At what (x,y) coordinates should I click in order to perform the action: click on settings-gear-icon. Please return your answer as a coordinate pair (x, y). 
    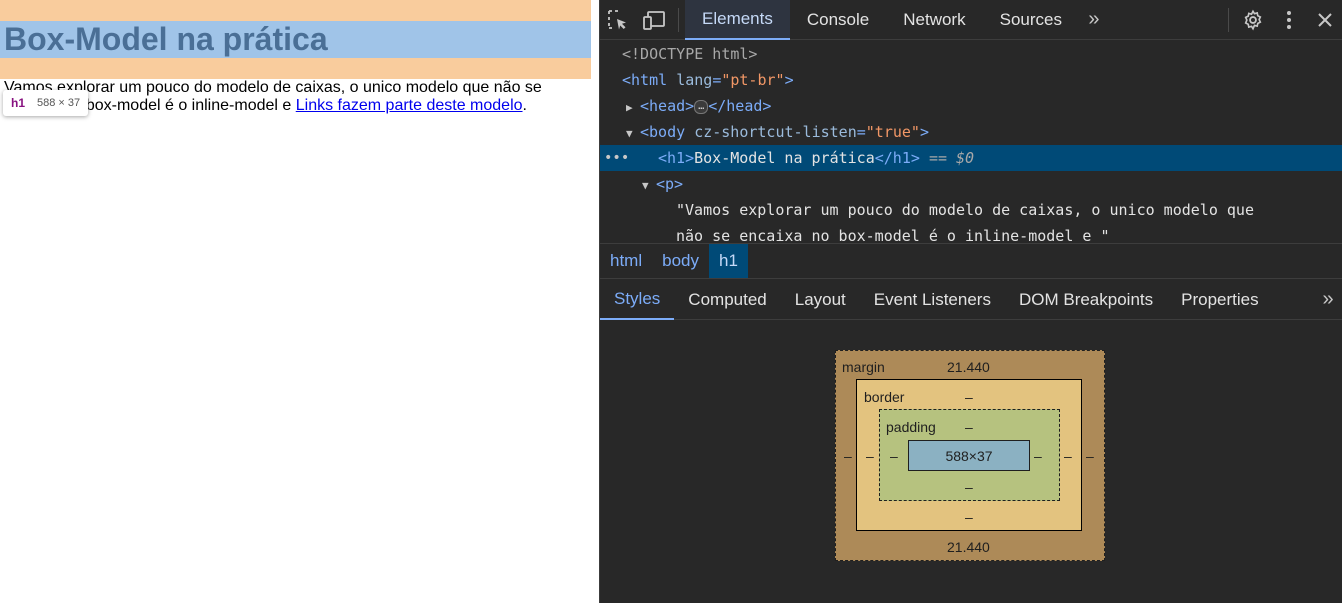
    Looking at the image, I should click on (1253, 20).